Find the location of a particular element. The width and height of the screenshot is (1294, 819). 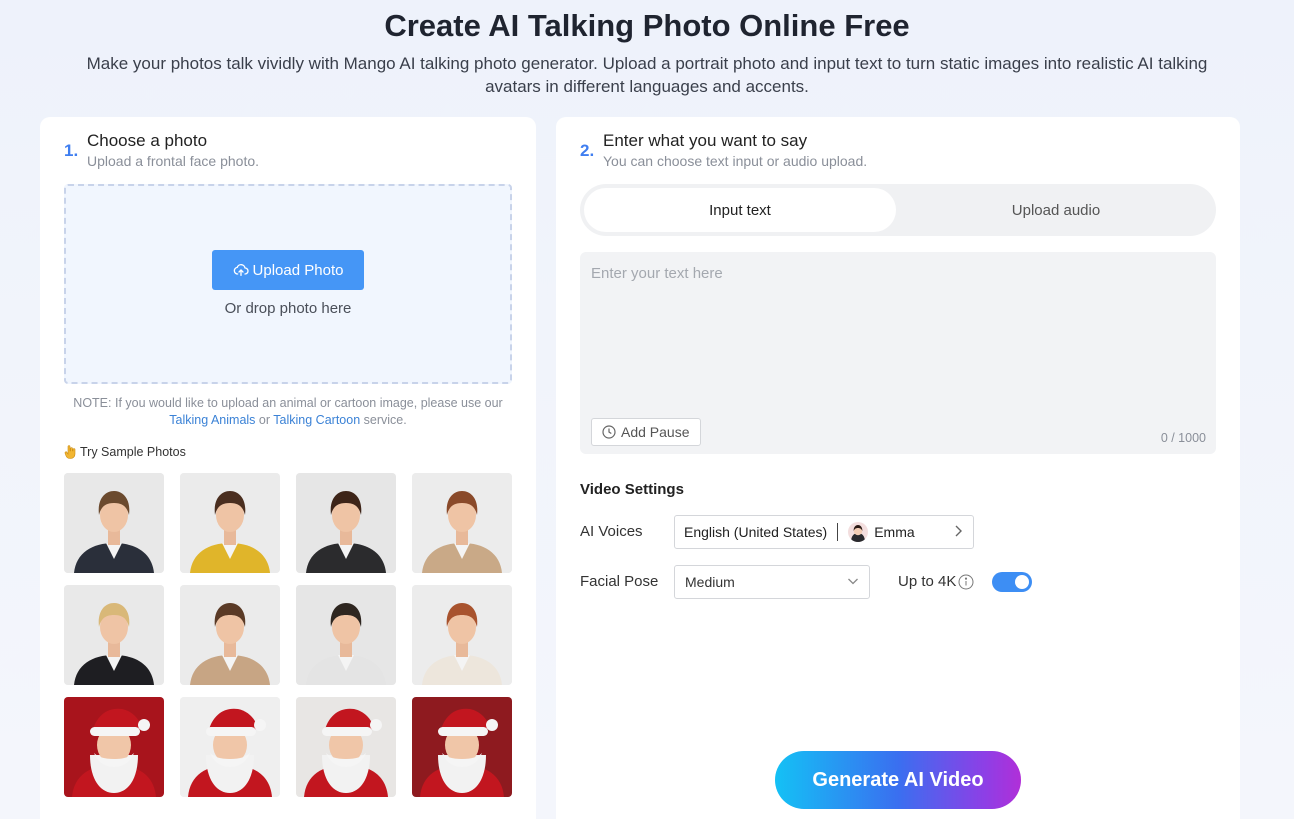

step-1-title: Choose a photo is located at coordinates (147, 140).